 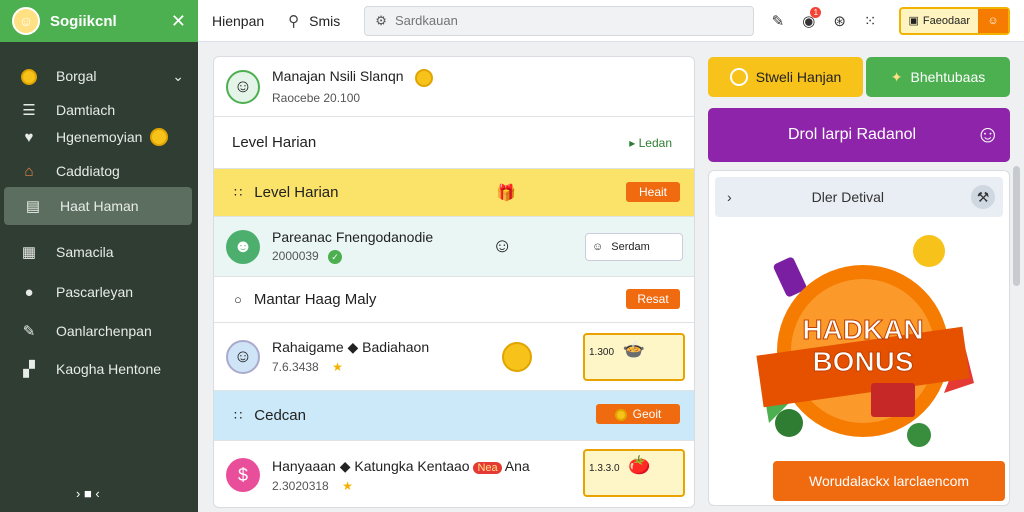 What do you see at coordinates (381, 20) in the screenshot?
I see `filter-icon: ⚙` at bounding box center [381, 20].